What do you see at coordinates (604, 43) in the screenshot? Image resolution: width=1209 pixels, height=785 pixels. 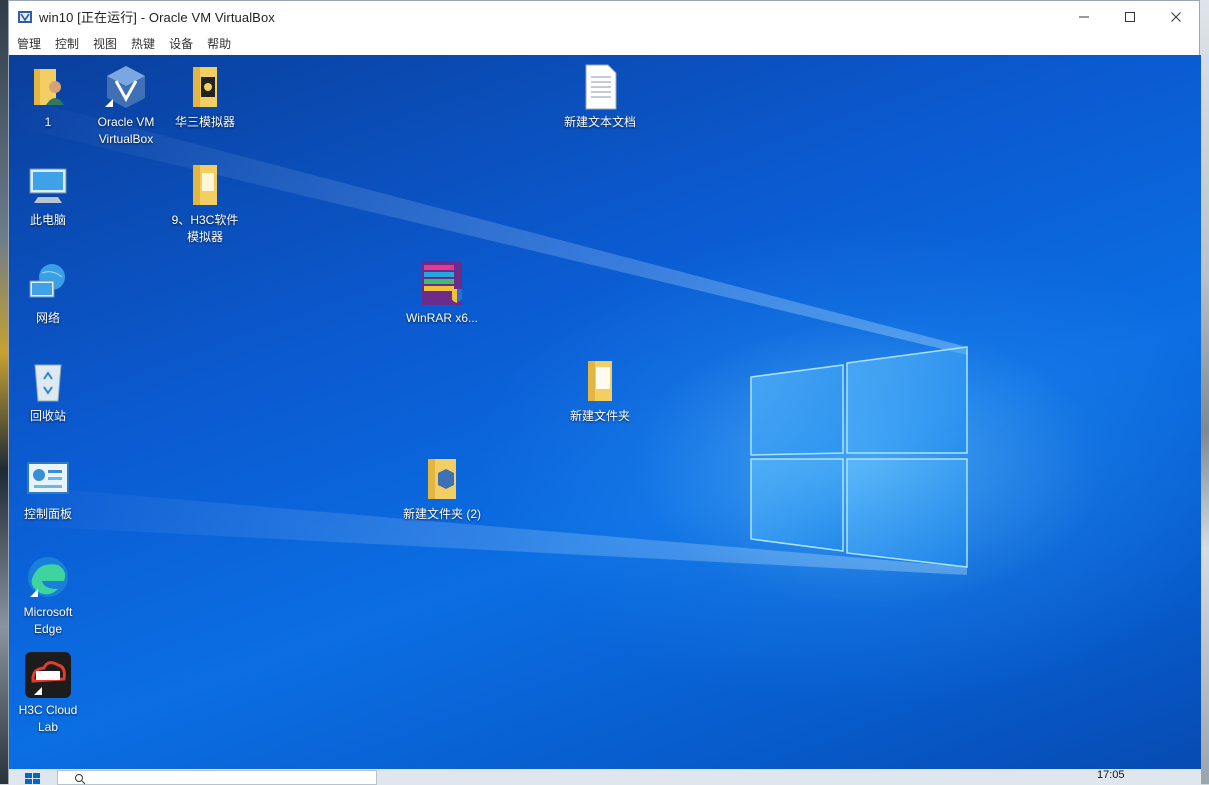 I see `menu-bar: 管理 控制 视图 热键 设备 帮助` at bounding box center [604, 43].